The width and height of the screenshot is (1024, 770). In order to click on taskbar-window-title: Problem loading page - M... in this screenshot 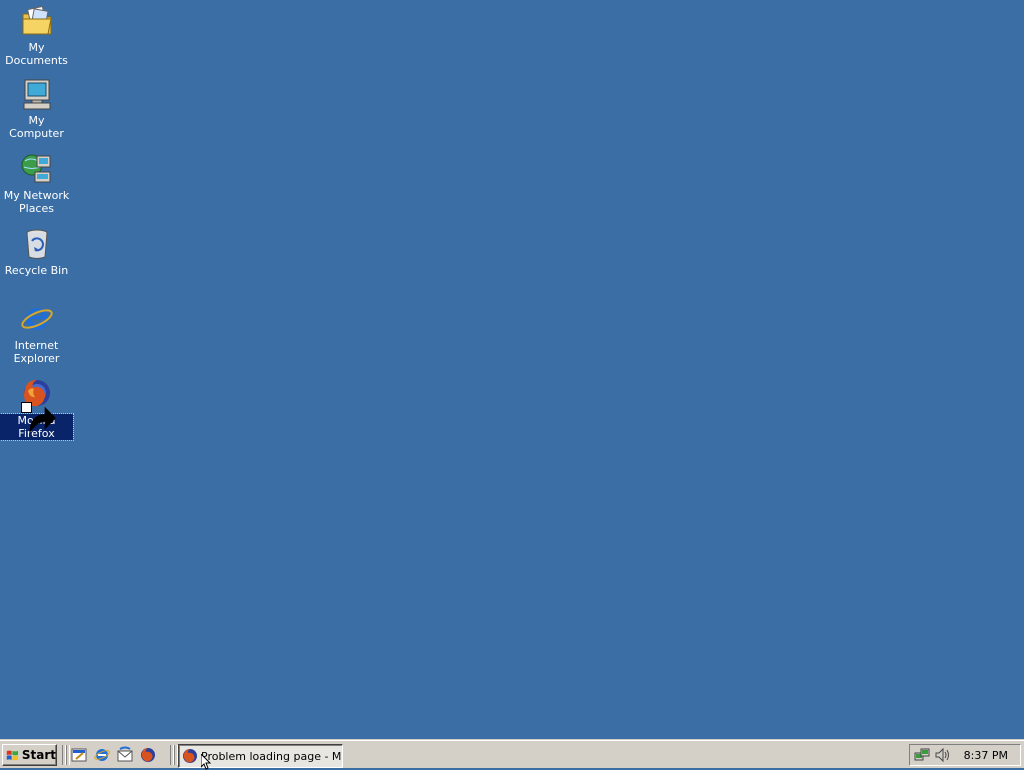, I will do `click(272, 756)`.